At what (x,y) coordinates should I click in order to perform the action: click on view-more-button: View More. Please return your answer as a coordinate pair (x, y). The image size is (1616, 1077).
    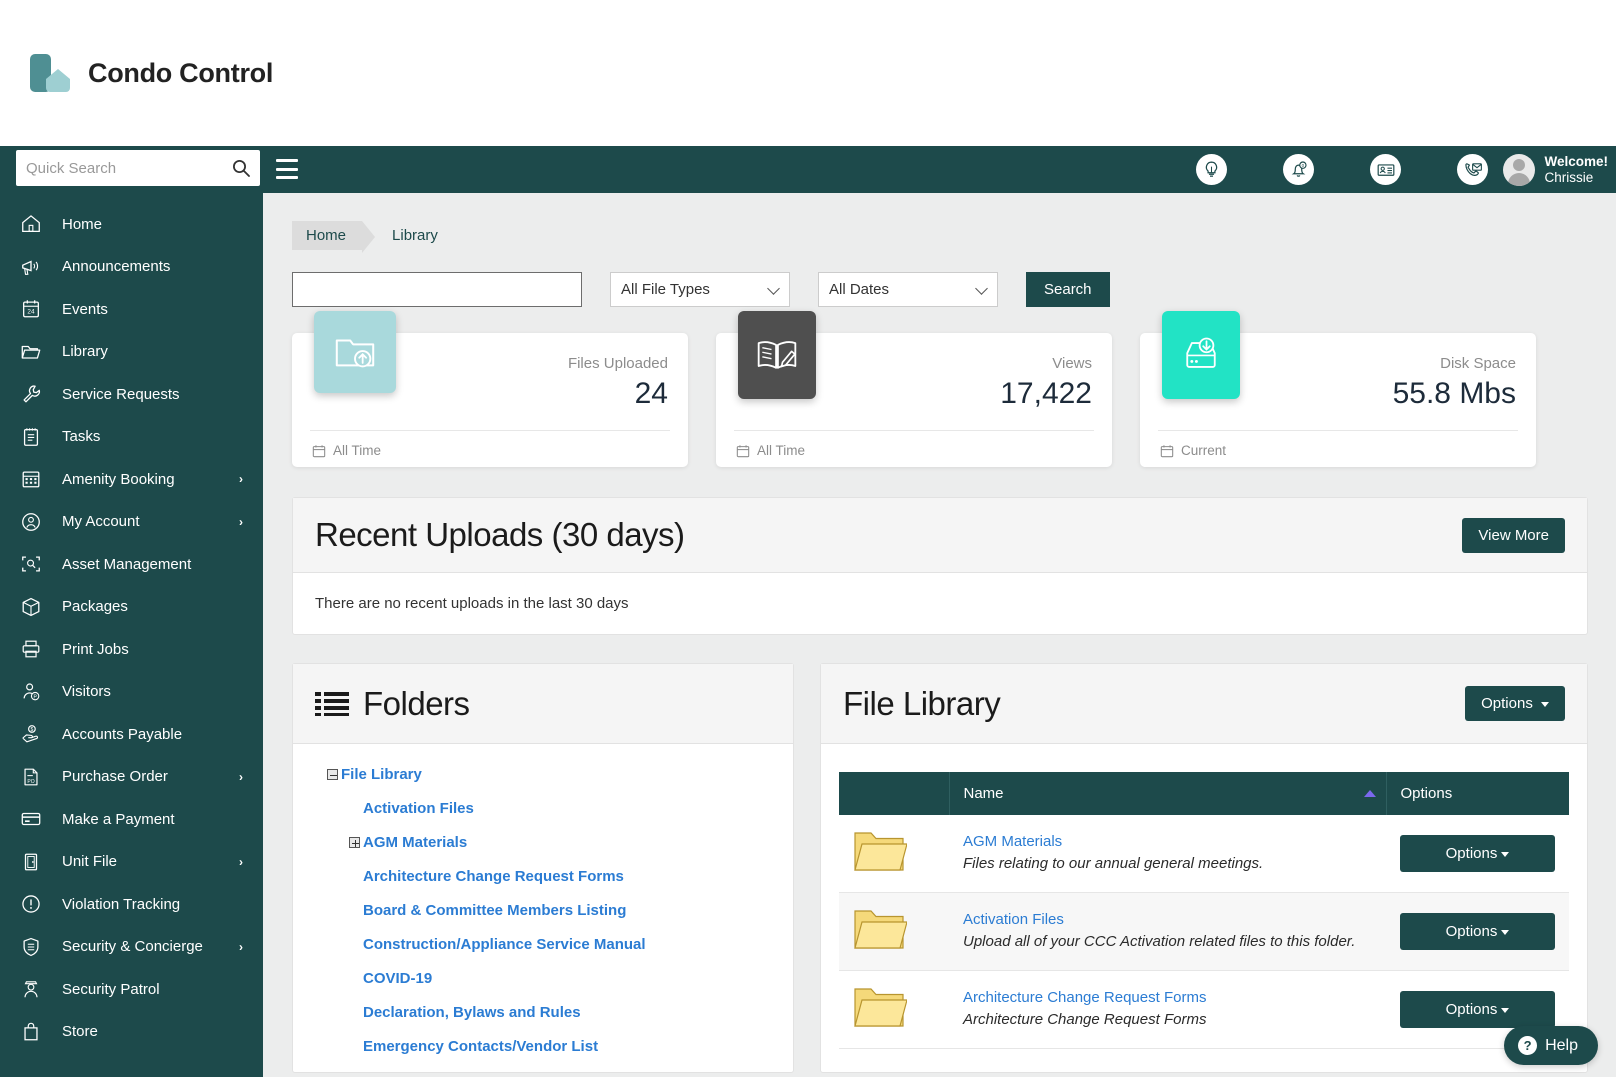
    Looking at the image, I should click on (1513, 535).